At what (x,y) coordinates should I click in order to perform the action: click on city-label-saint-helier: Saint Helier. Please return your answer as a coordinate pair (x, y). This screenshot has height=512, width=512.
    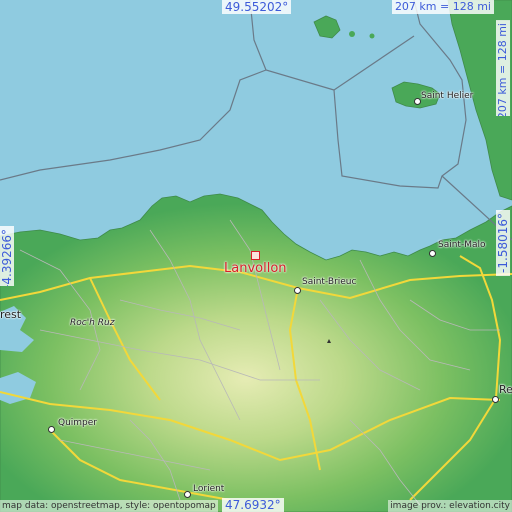
    Looking at the image, I should click on (447, 96).